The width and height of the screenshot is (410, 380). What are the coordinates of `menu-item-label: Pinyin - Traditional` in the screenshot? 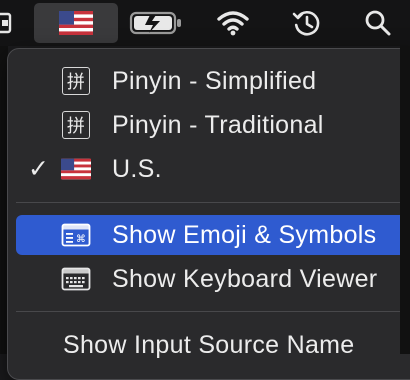 It's located at (218, 124).